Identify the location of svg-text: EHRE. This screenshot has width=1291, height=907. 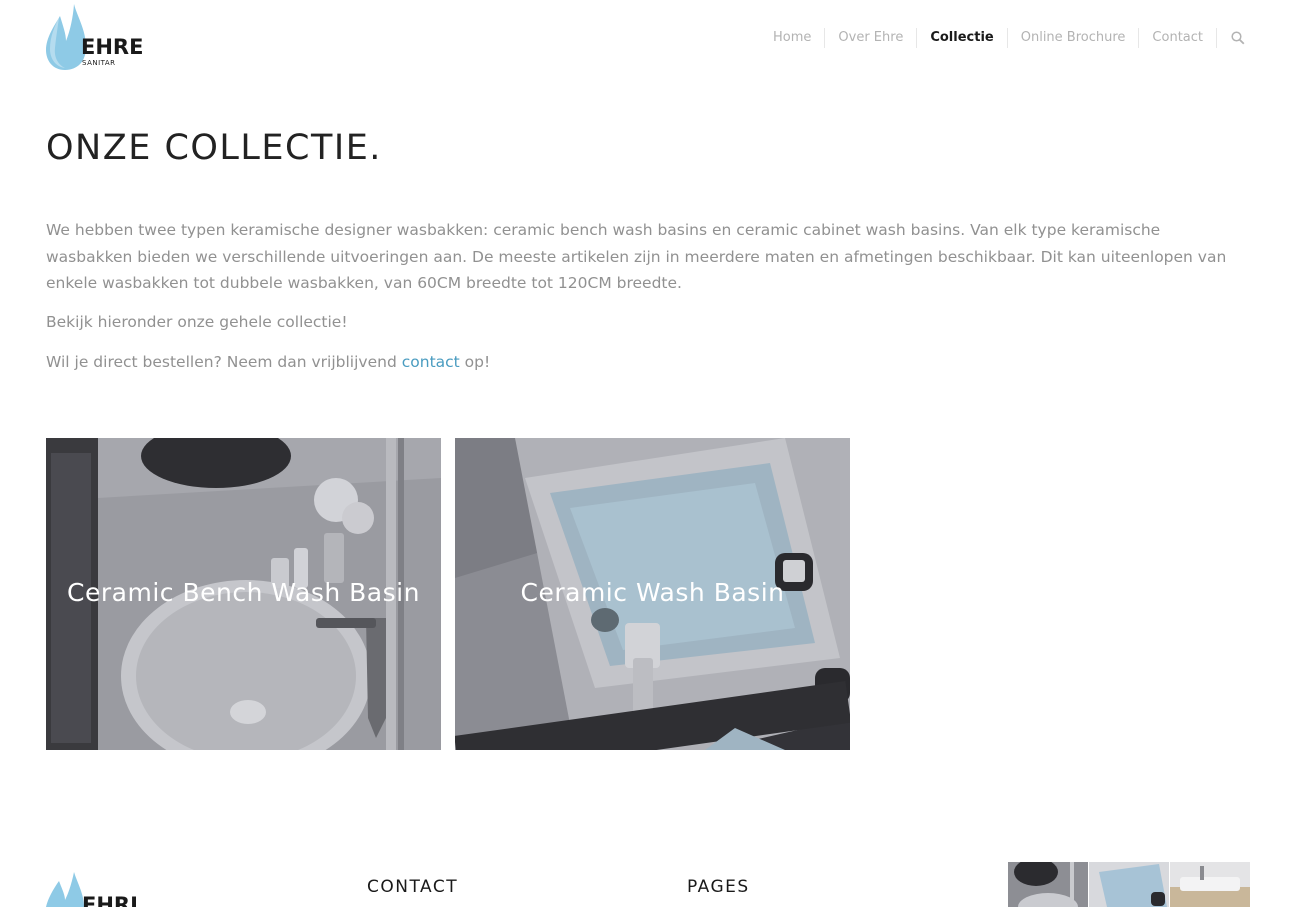
(109, 900).